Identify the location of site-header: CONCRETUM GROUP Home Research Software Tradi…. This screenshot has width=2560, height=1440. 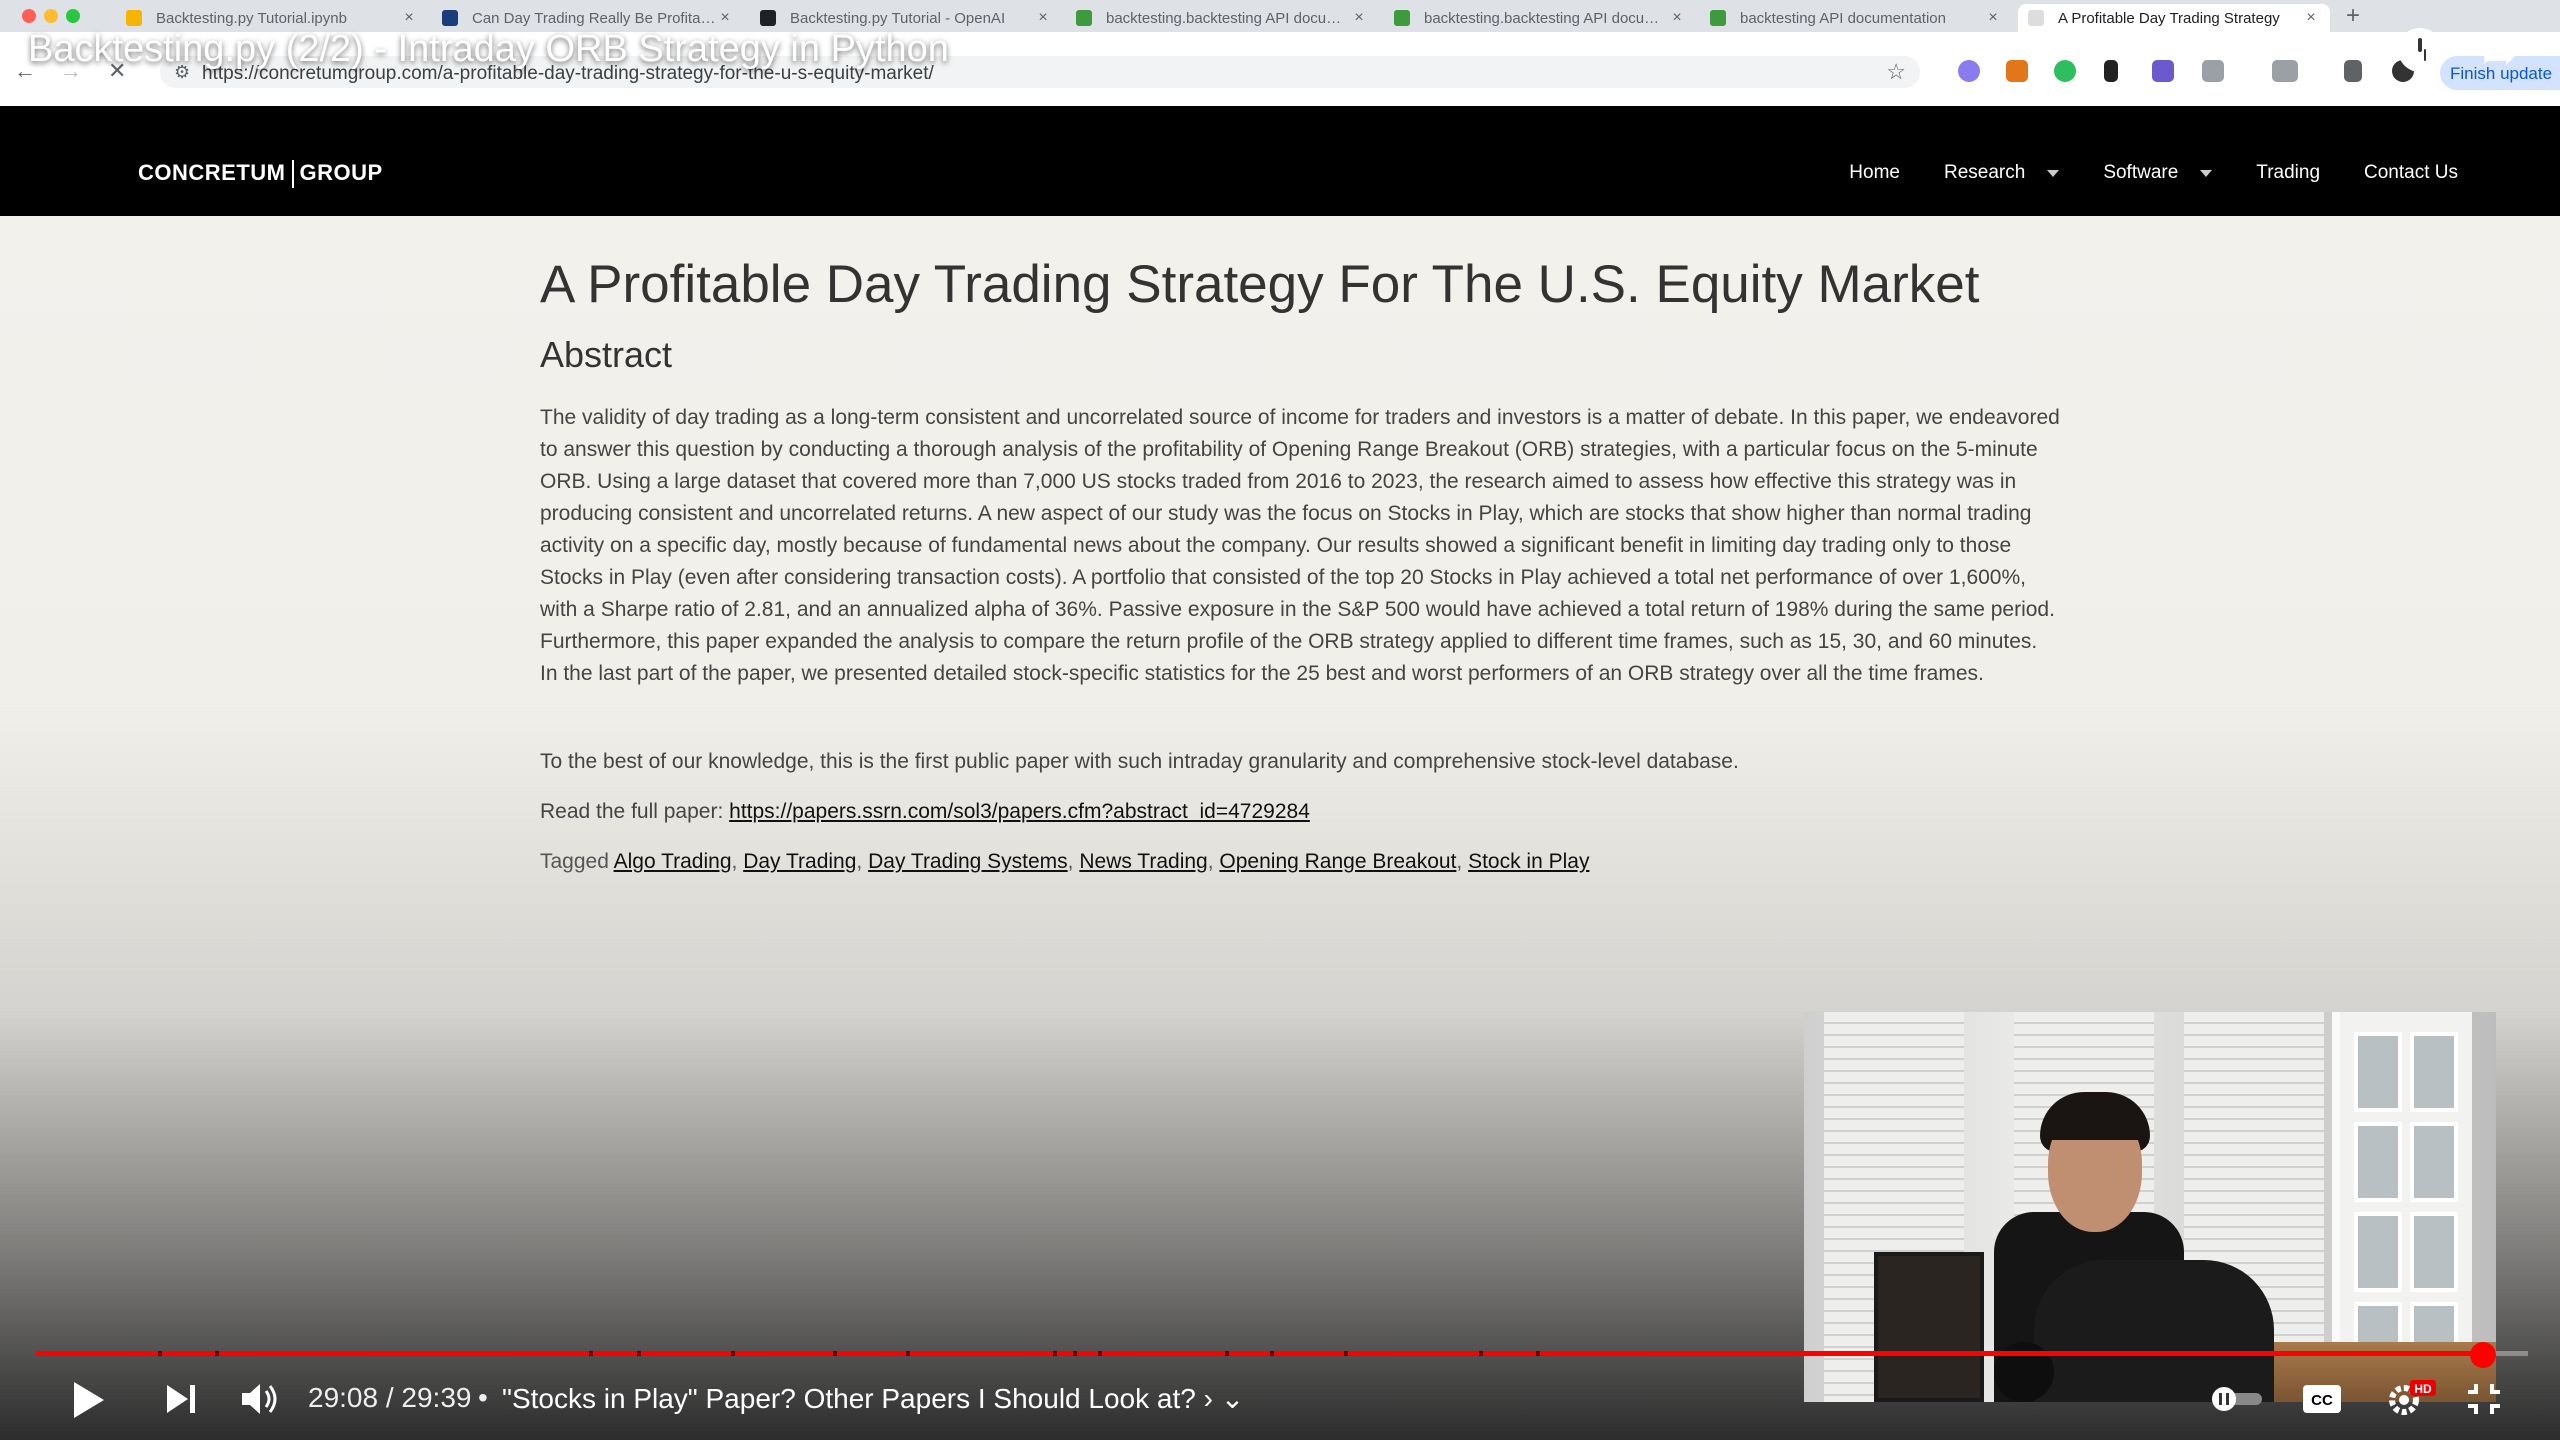
(1280, 161).